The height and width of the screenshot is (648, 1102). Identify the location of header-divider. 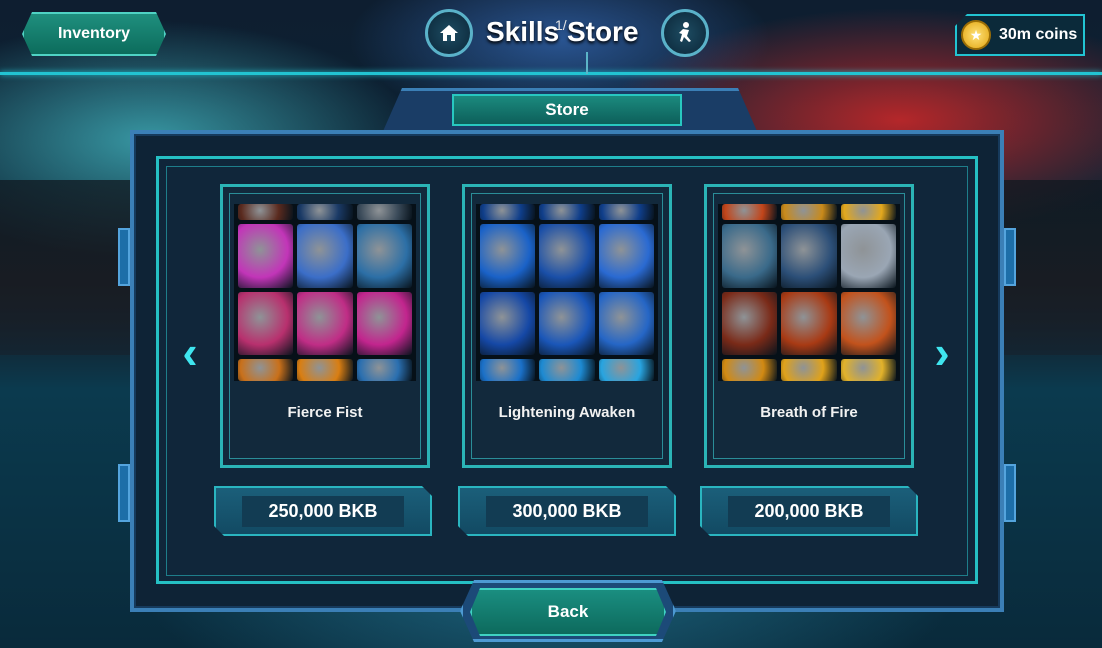
(551, 73).